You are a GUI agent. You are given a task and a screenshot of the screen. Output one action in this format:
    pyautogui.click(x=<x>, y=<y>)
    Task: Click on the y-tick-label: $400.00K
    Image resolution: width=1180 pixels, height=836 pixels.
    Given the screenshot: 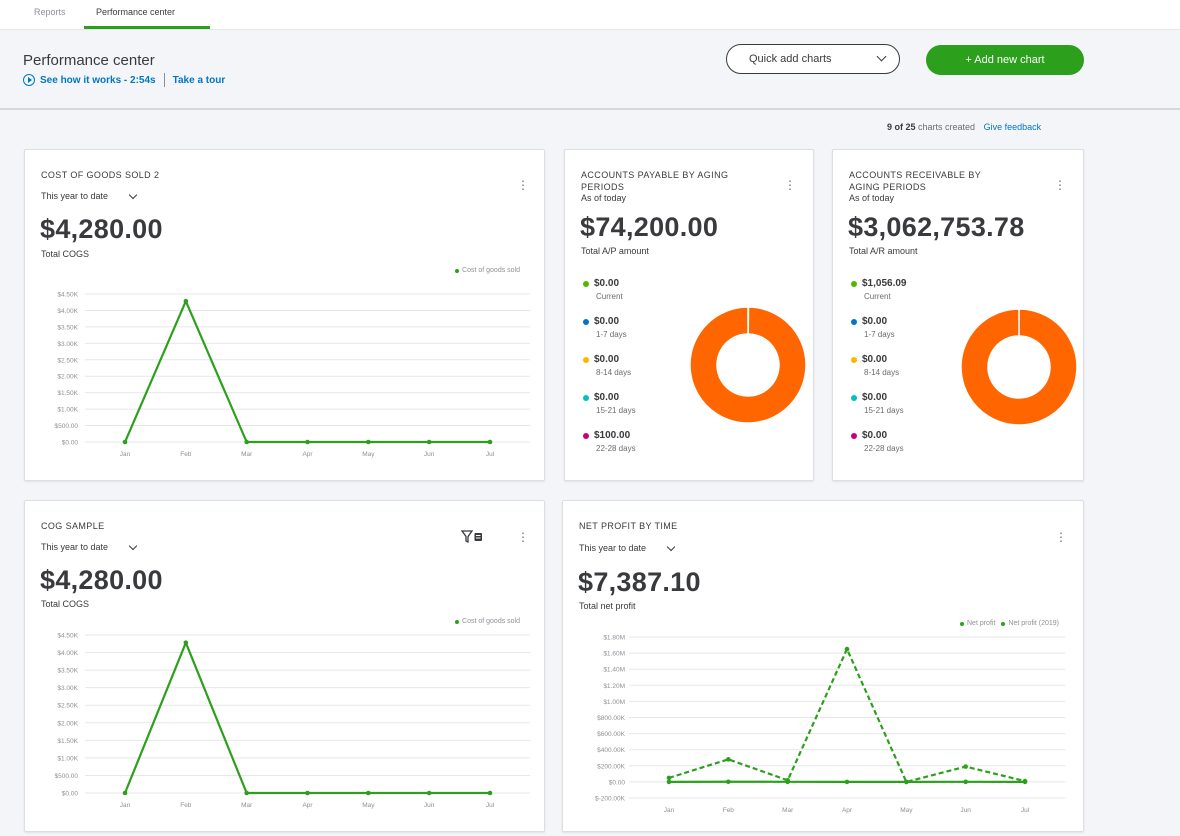 What is the action you would take?
    pyautogui.click(x=611, y=750)
    